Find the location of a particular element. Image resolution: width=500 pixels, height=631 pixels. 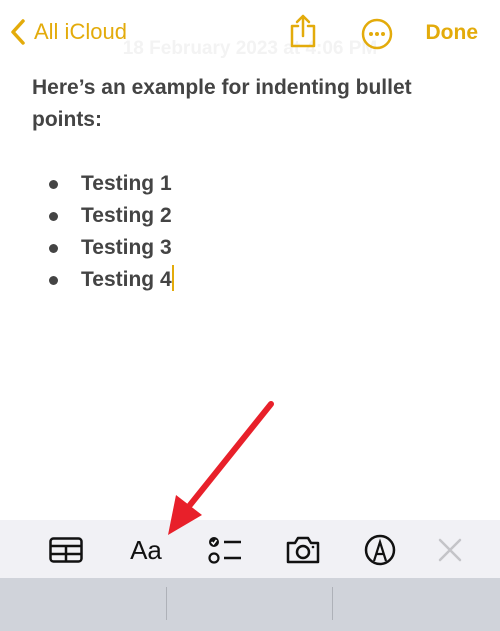

list-item: Testing 1 is located at coordinates (252, 184).